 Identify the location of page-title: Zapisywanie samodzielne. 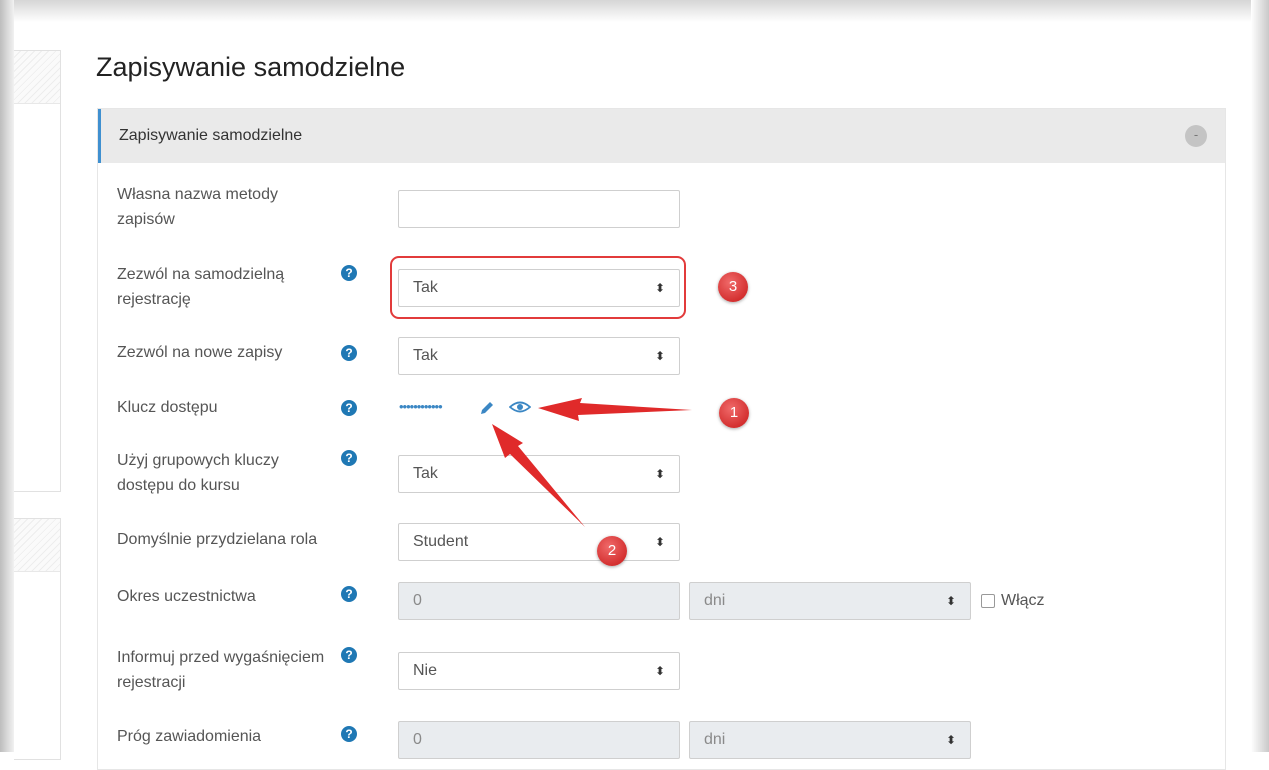
(251, 67).